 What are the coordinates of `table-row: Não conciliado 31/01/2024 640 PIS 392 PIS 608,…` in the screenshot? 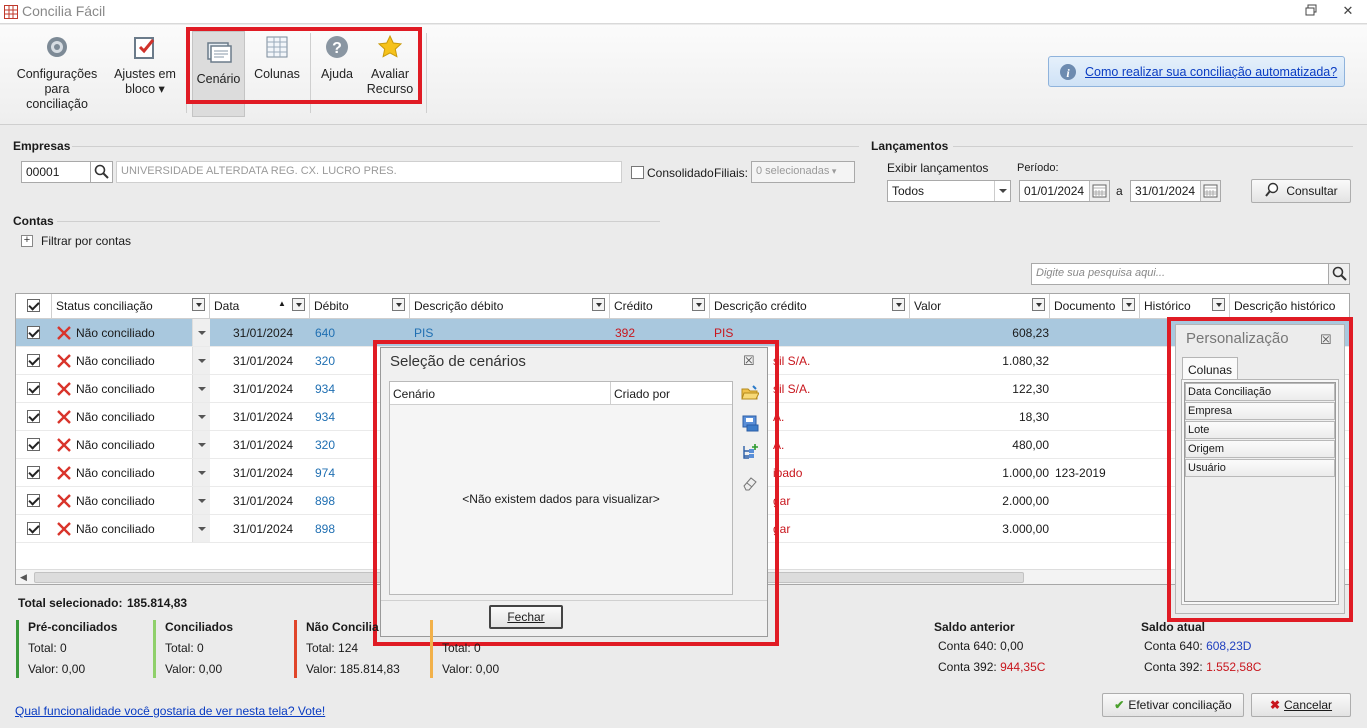 It's located at (682, 333).